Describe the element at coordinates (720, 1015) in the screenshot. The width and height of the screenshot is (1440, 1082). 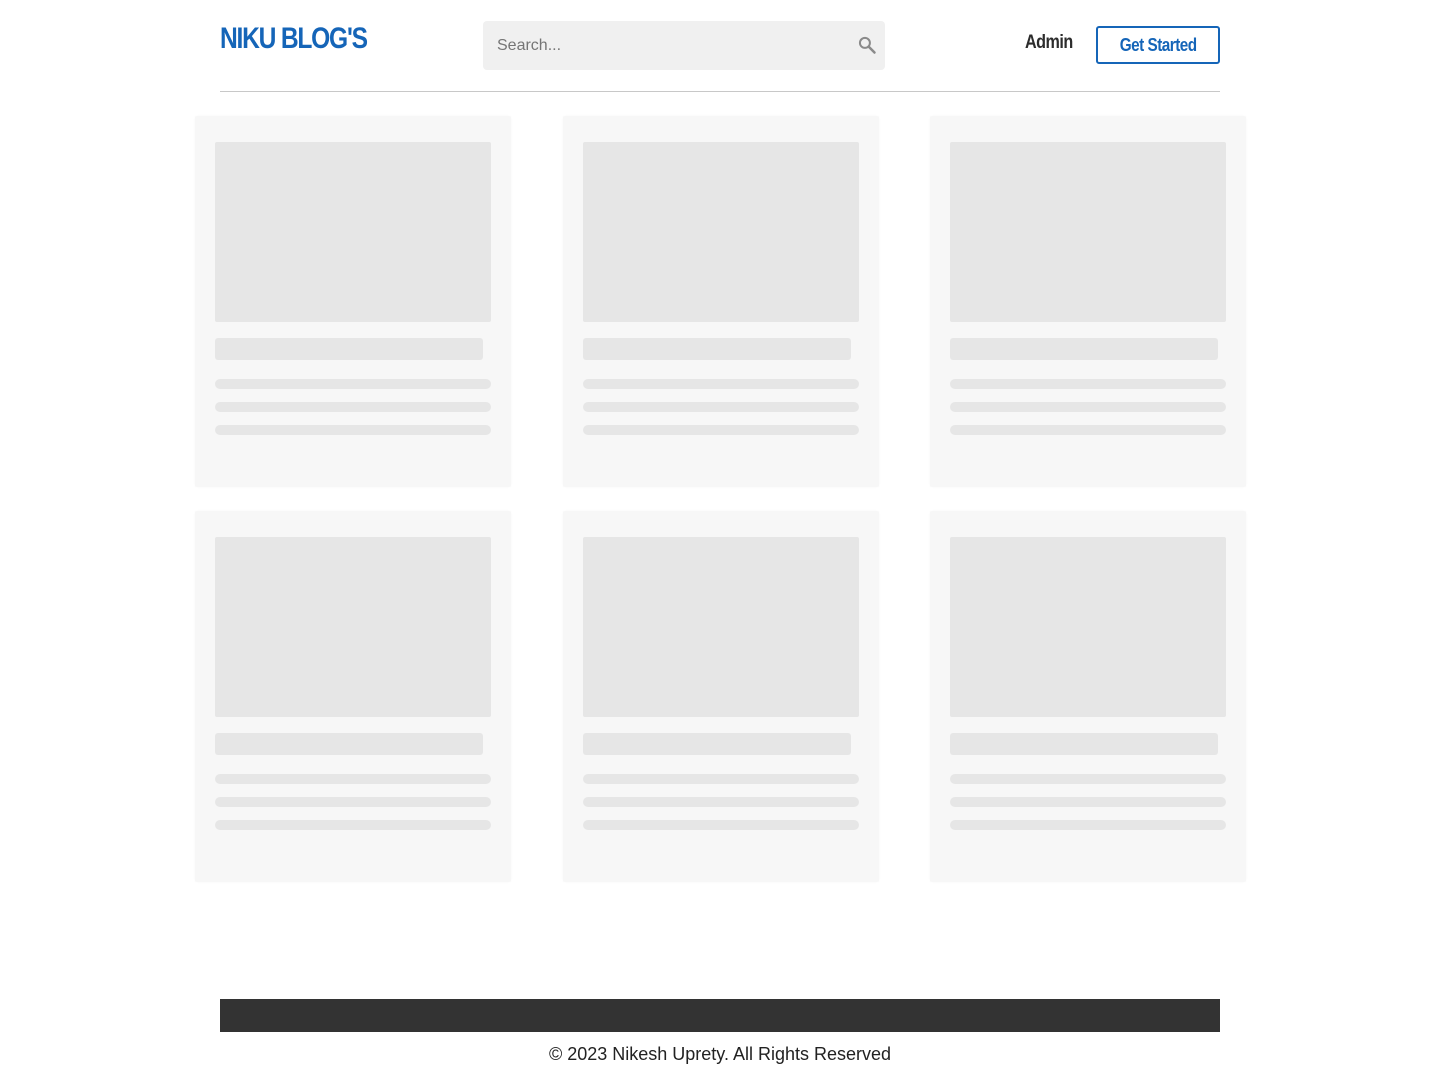
I see `footer-bar` at that location.